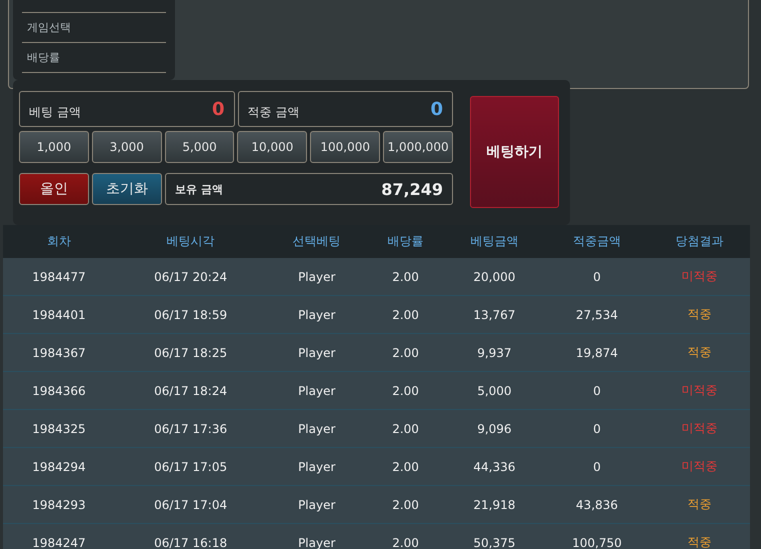 The width and height of the screenshot is (761, 549). Describe the element at coordinates (59, 467) in the screenshot. I see `table-cell: 1984294` at that location.